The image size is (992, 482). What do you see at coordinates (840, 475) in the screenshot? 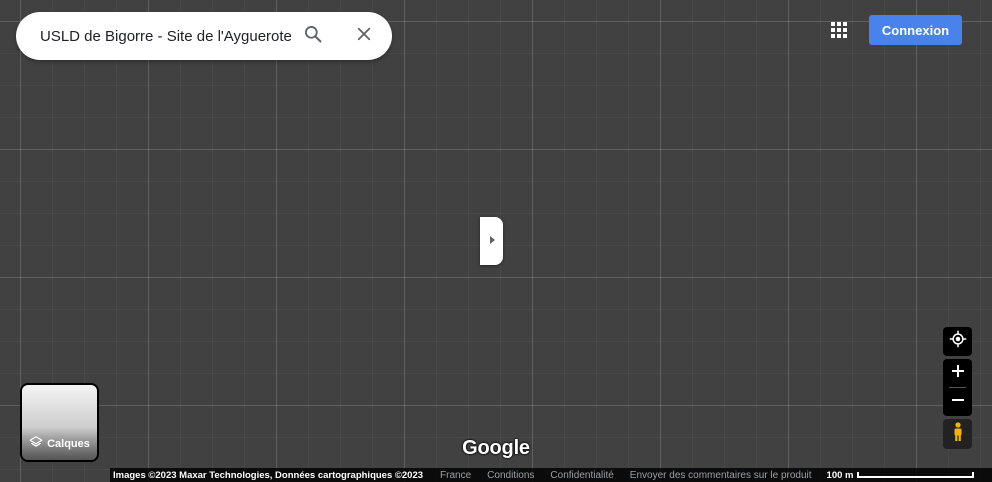
I see `scale-label: 100 m` at bounding box center [840, 475].